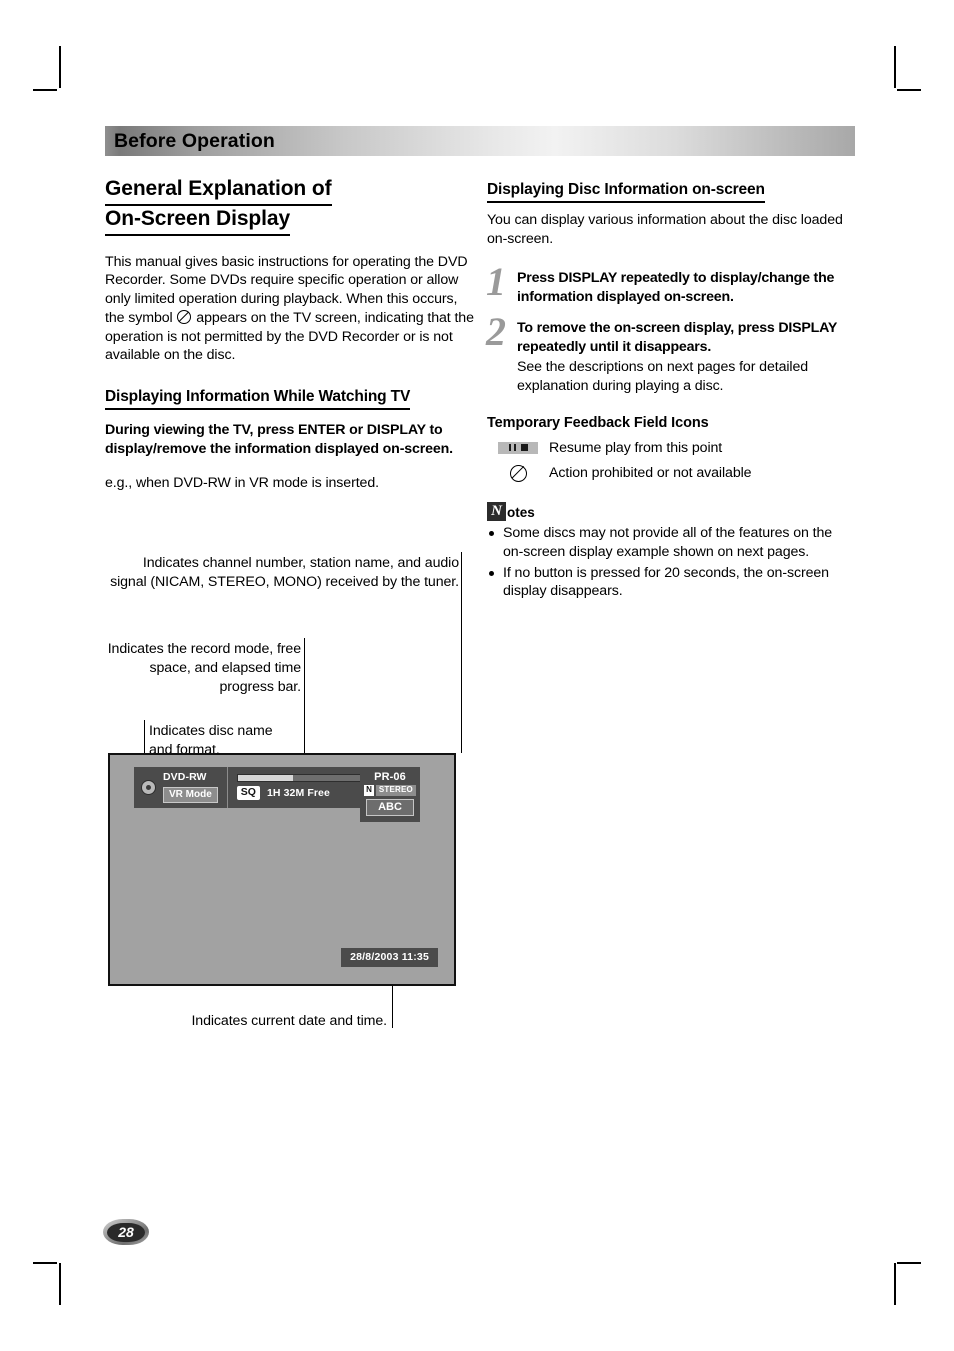 This screenshot has width=954, height=1351. Describe the element at coordinates (190, 794) in the screenshot. I see `osd-disc-format-badge: VR Mode` at that location.